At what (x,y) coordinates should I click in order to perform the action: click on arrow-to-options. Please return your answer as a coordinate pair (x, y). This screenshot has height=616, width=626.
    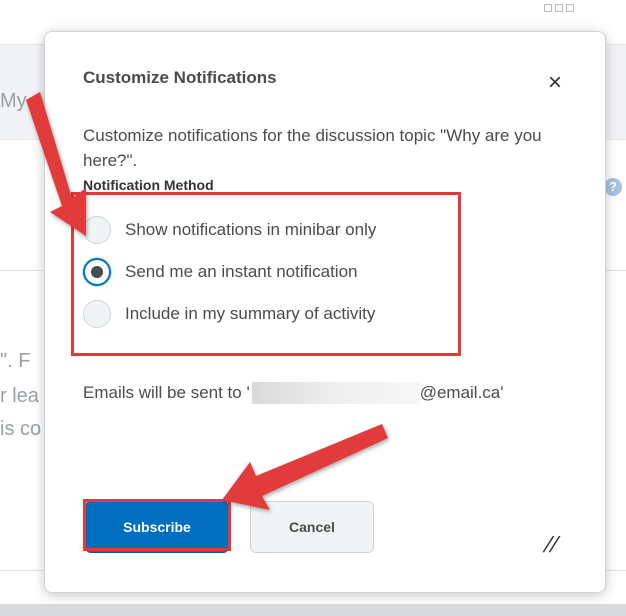
    Looking at the image, I should click on (56, 164).